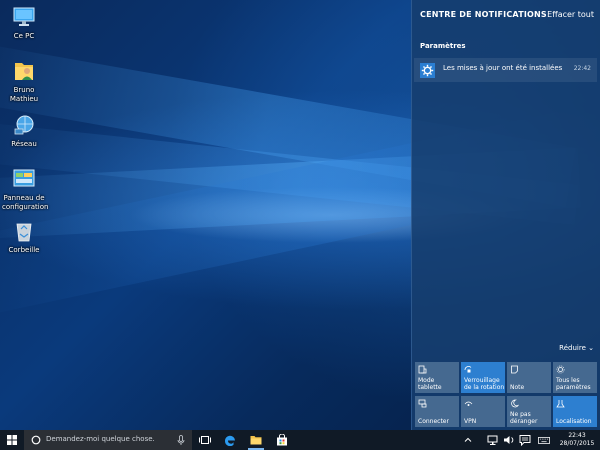 The width and height of the screenshot is (600, 450). Describe the element at coordinates (443, 46) in the screenshot. I see `notification-group-title: Paramètres` at that location.